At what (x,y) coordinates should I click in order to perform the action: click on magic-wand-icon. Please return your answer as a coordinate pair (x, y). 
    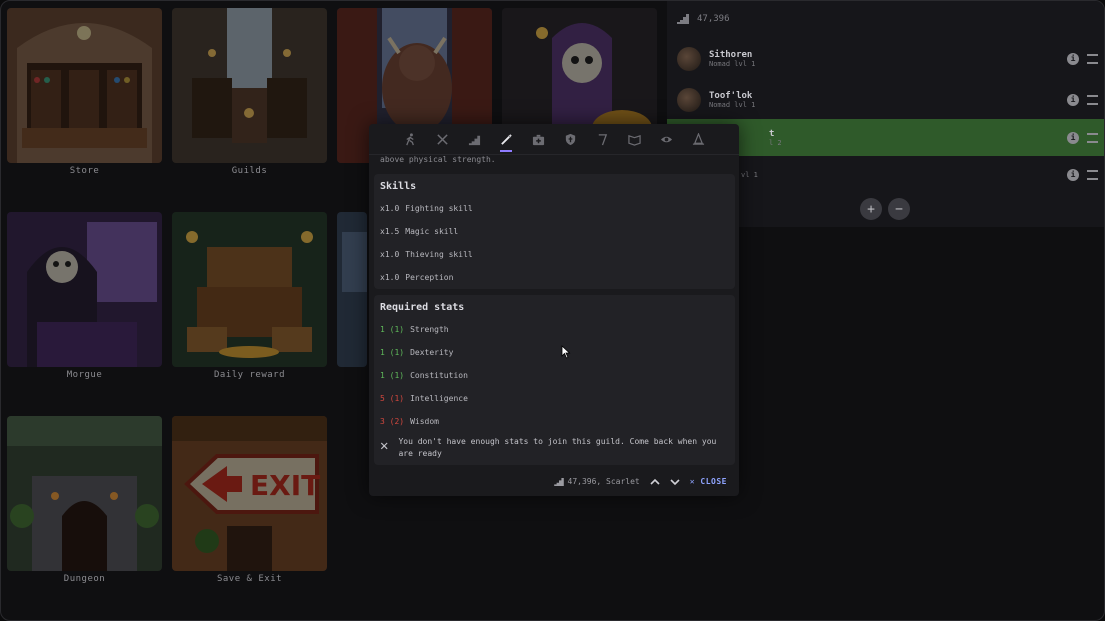
    Looking at the image, I should click on (506, 139).